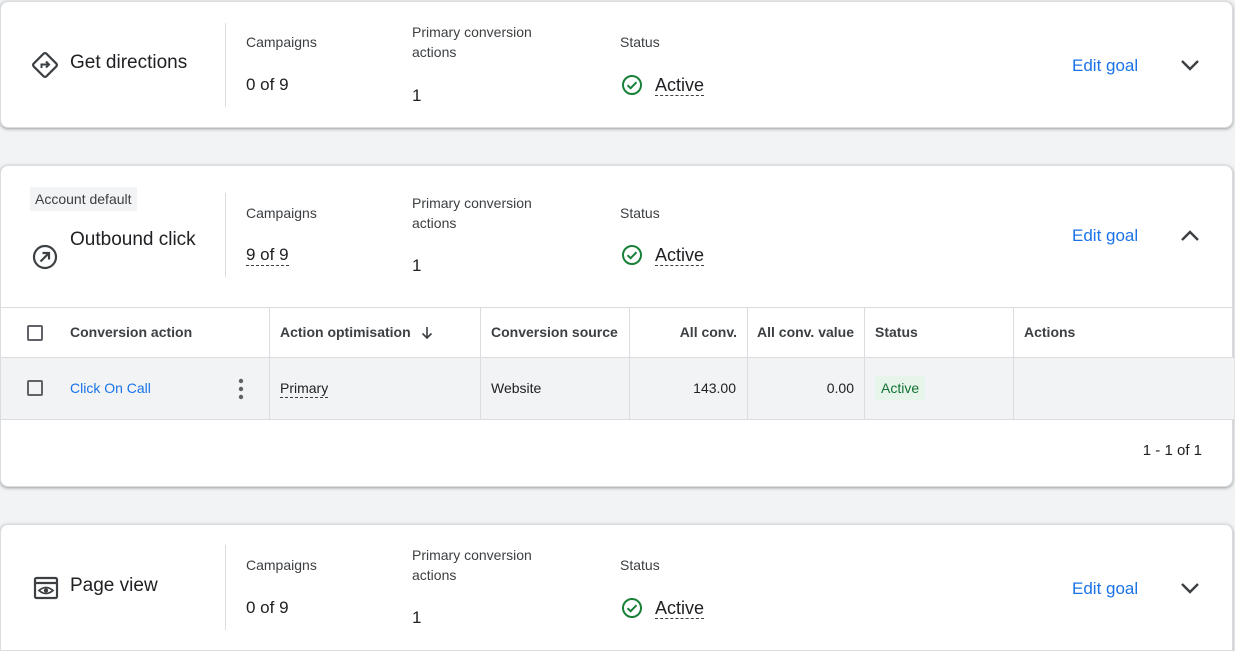 The height and width of the screenshot is (651, 1235). Describe the element at coordinates (35, 333) in the screenshot. I see `select-all-checkbox` at that location.